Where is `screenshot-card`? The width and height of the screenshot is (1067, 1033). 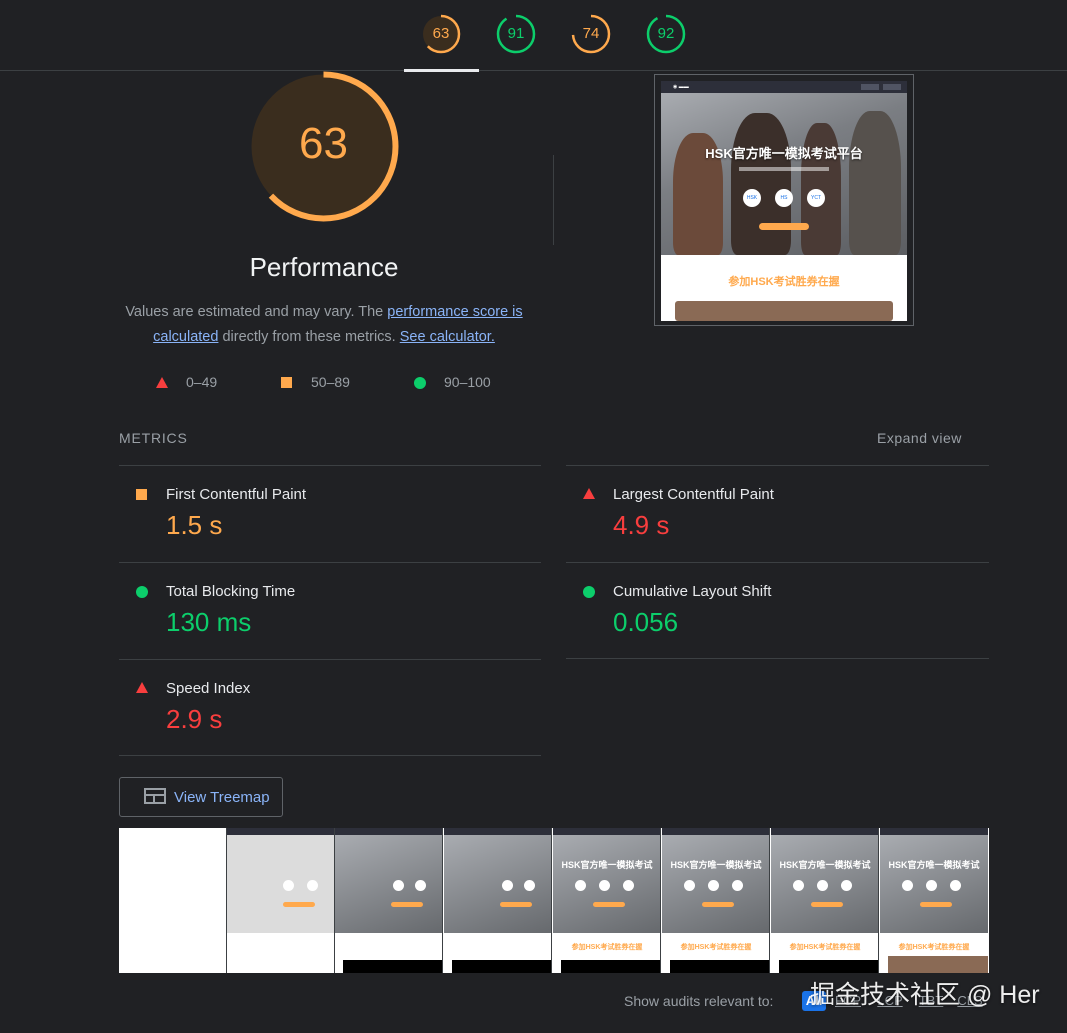 screenshot-card is located at coordinates (784, 311).